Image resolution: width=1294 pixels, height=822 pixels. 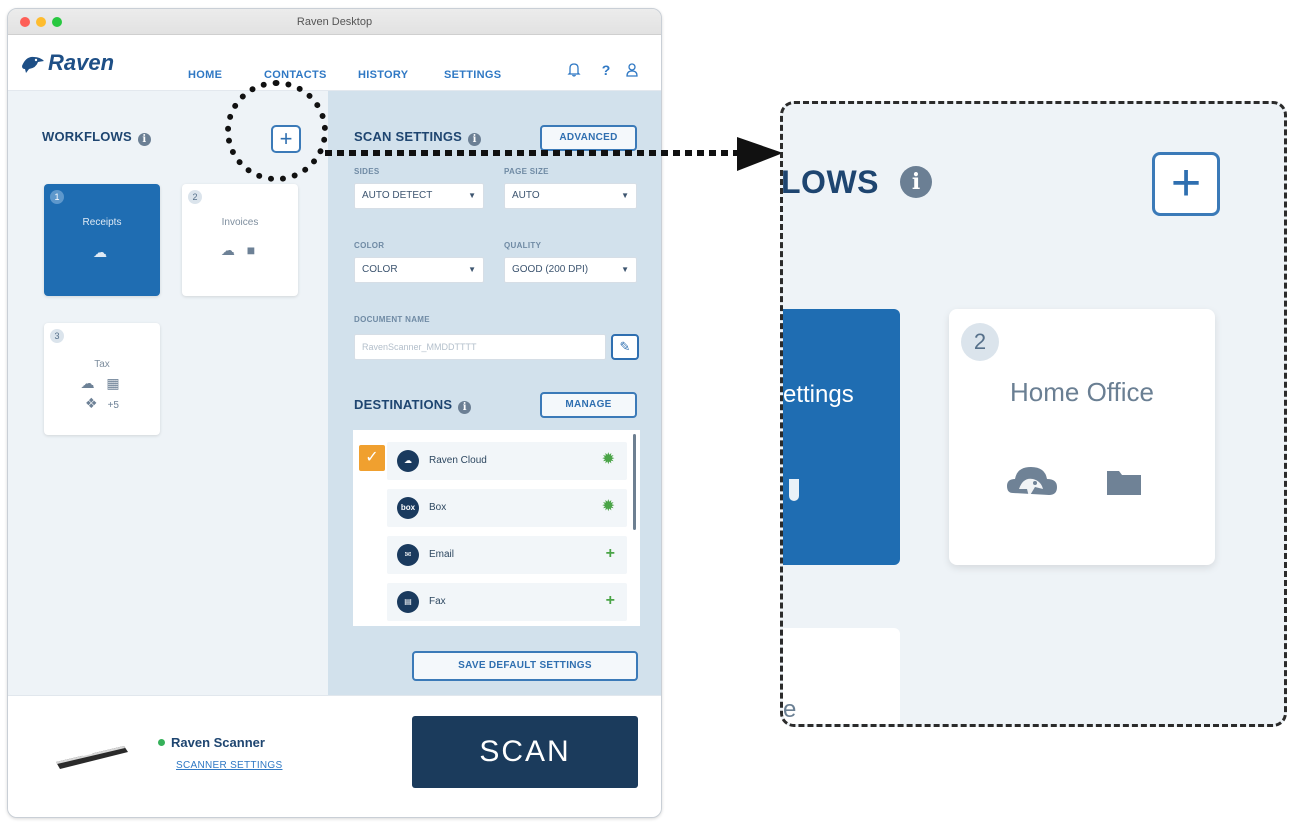 I want to click on dropbox-icon: ❖, so click(x=93, y=403).